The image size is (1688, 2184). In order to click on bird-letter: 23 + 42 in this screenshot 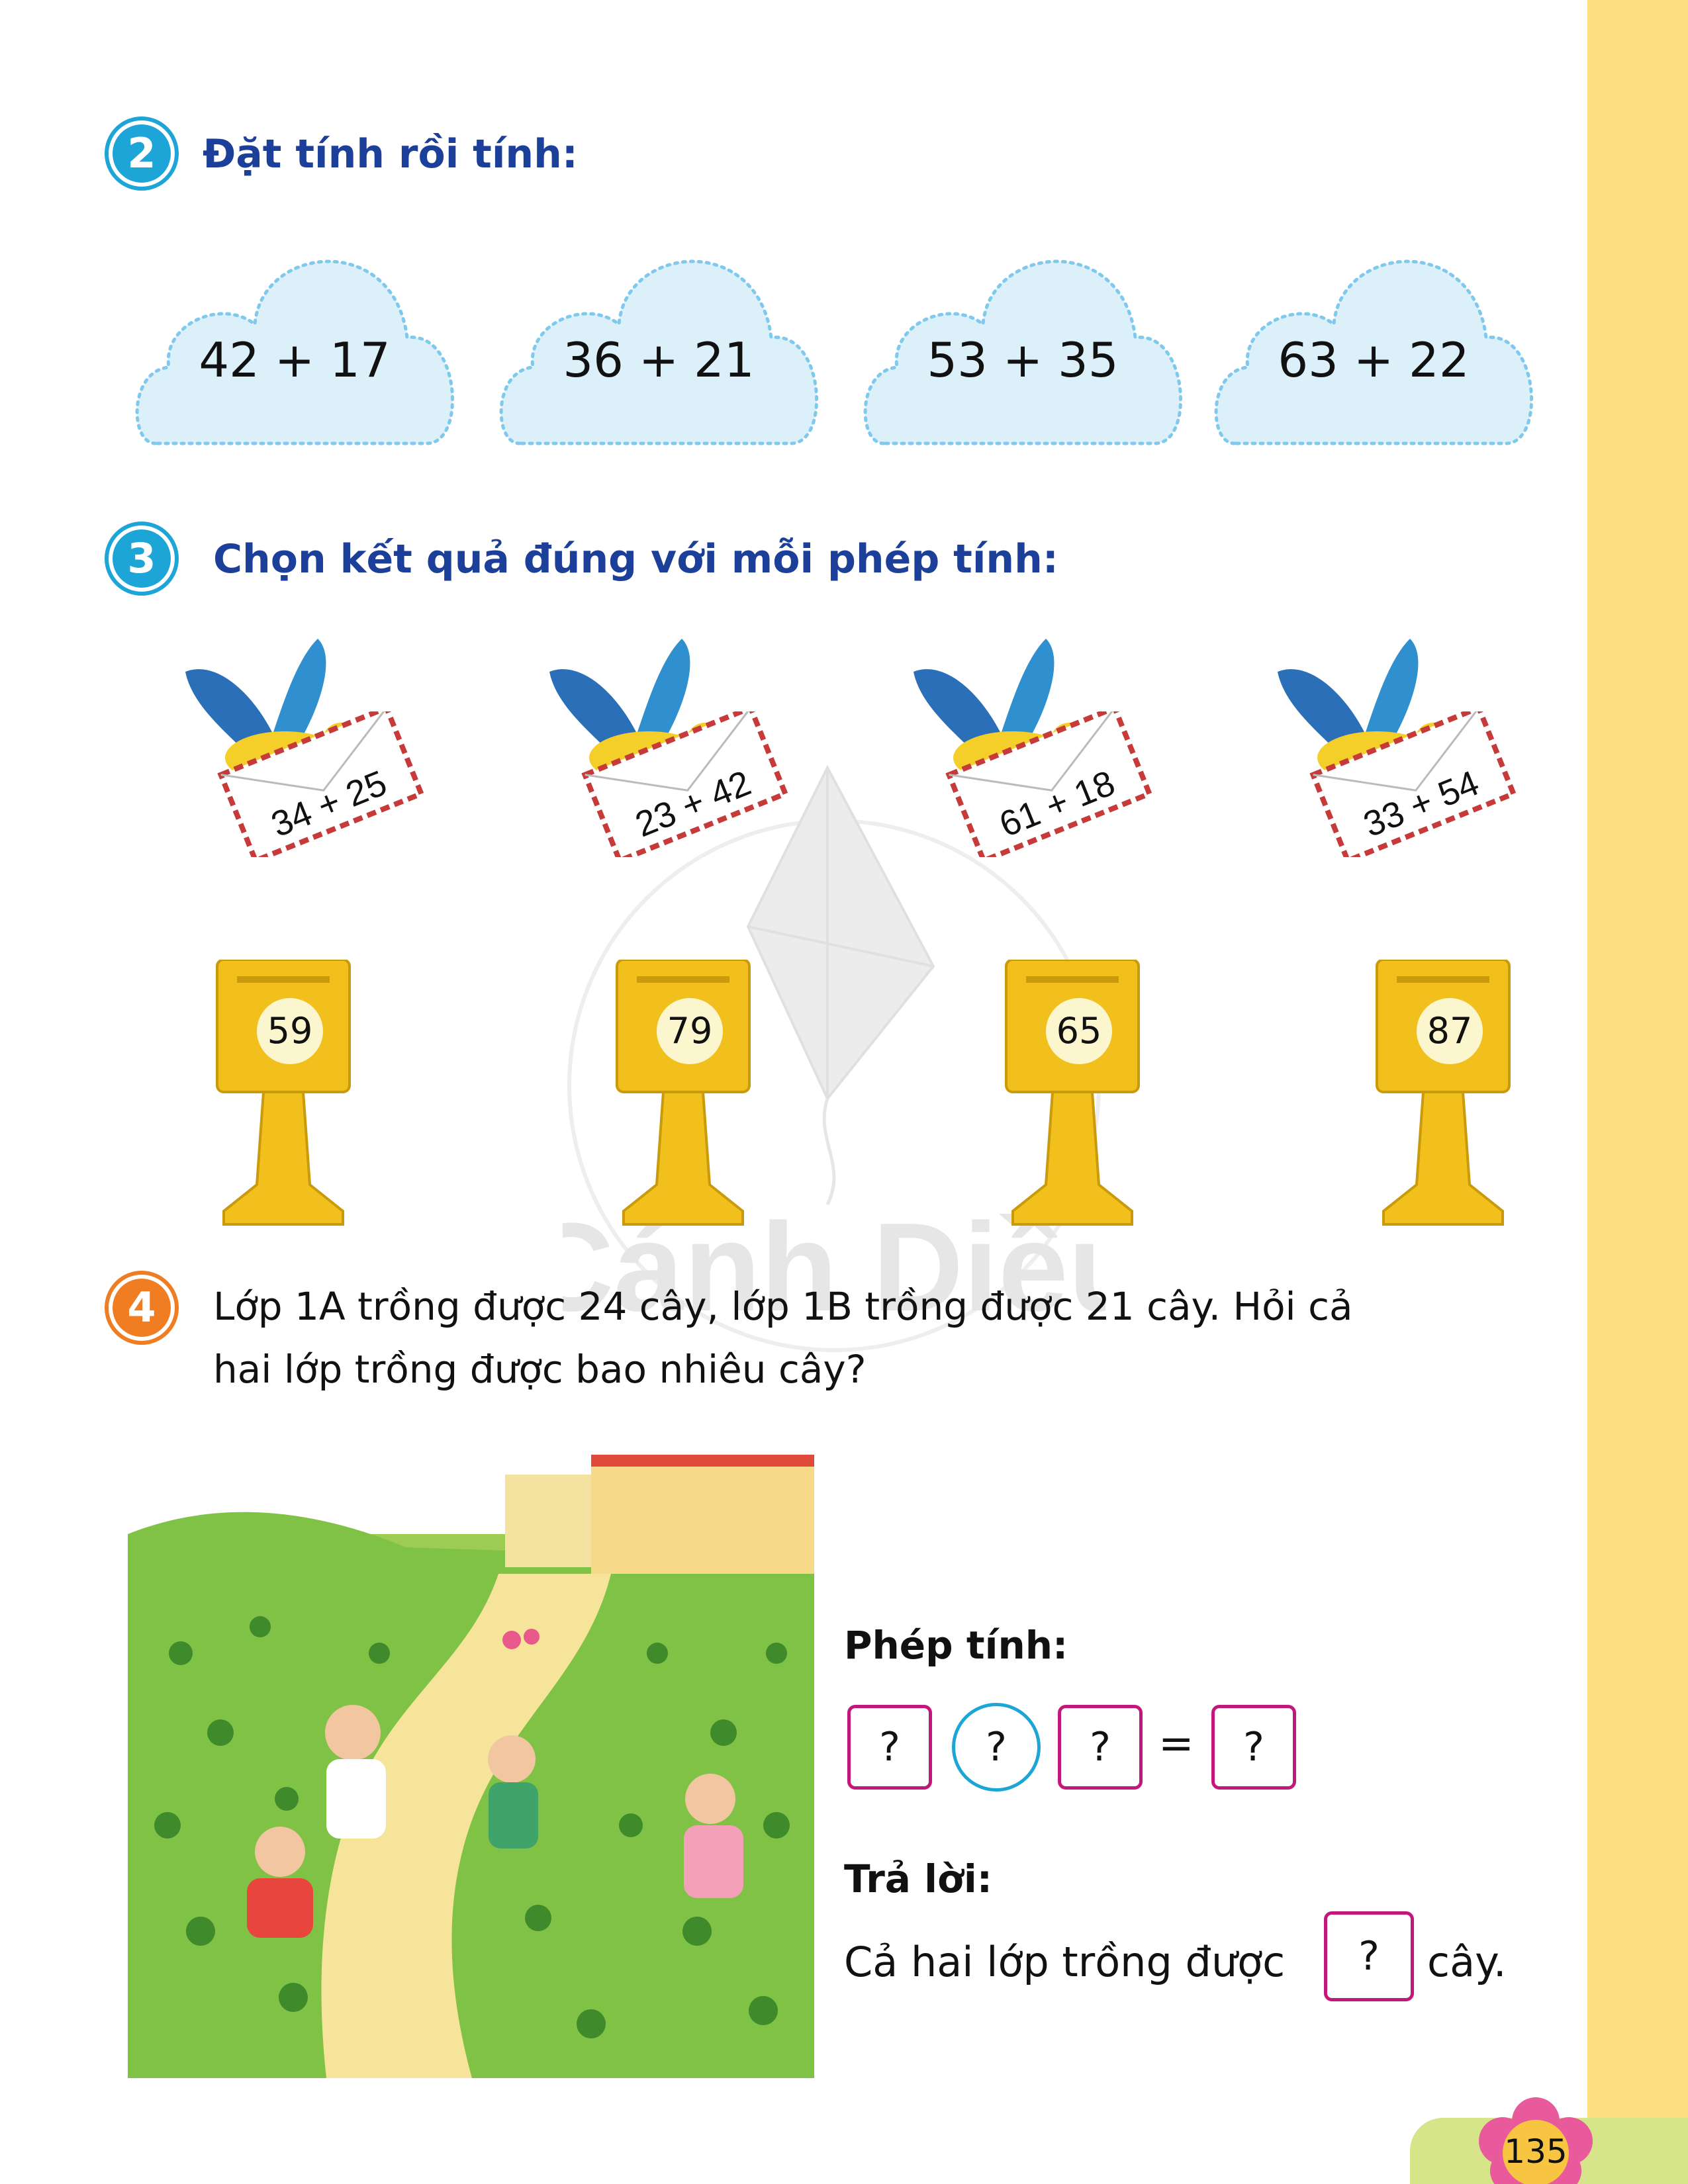, I will do `click(662, 751)`.